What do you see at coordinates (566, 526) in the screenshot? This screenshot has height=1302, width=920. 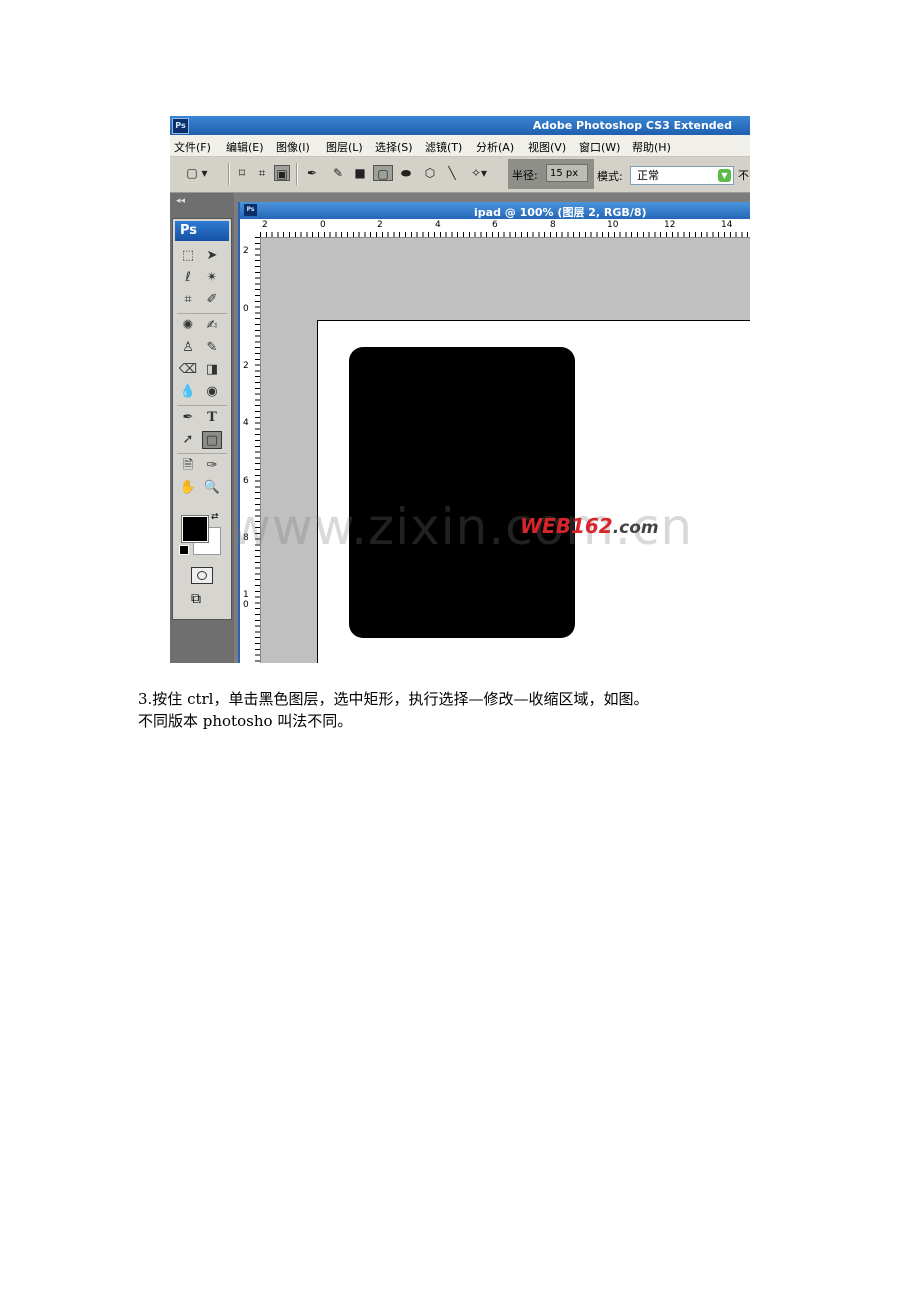 I see `logo-main: WEB162` at bounding box center [566, 526].